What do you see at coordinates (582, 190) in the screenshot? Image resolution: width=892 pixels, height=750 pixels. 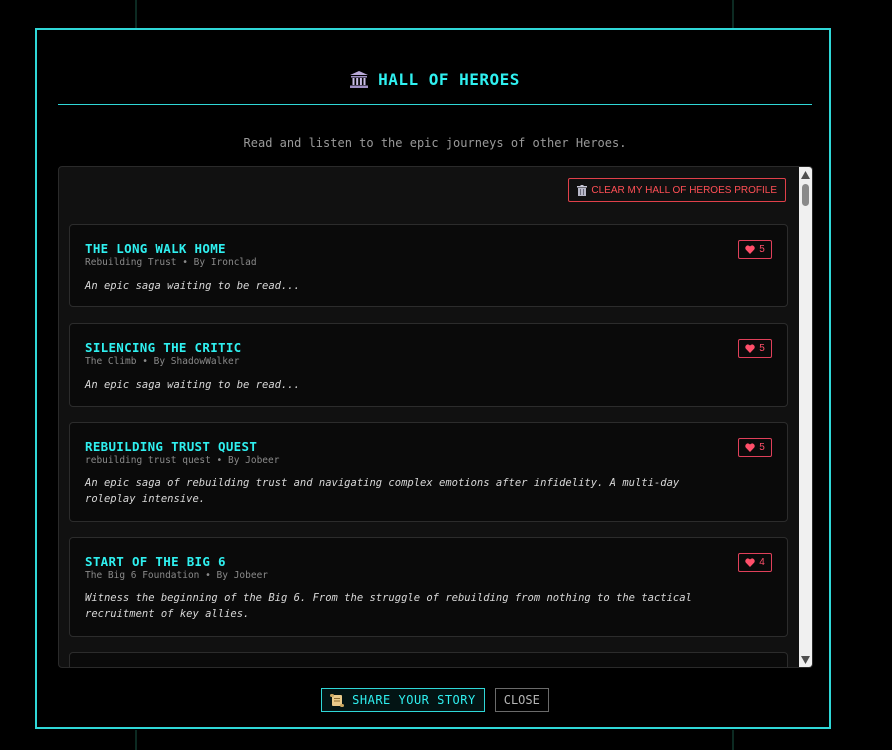 I see `trash-icon` at bounding box center [582, 190].